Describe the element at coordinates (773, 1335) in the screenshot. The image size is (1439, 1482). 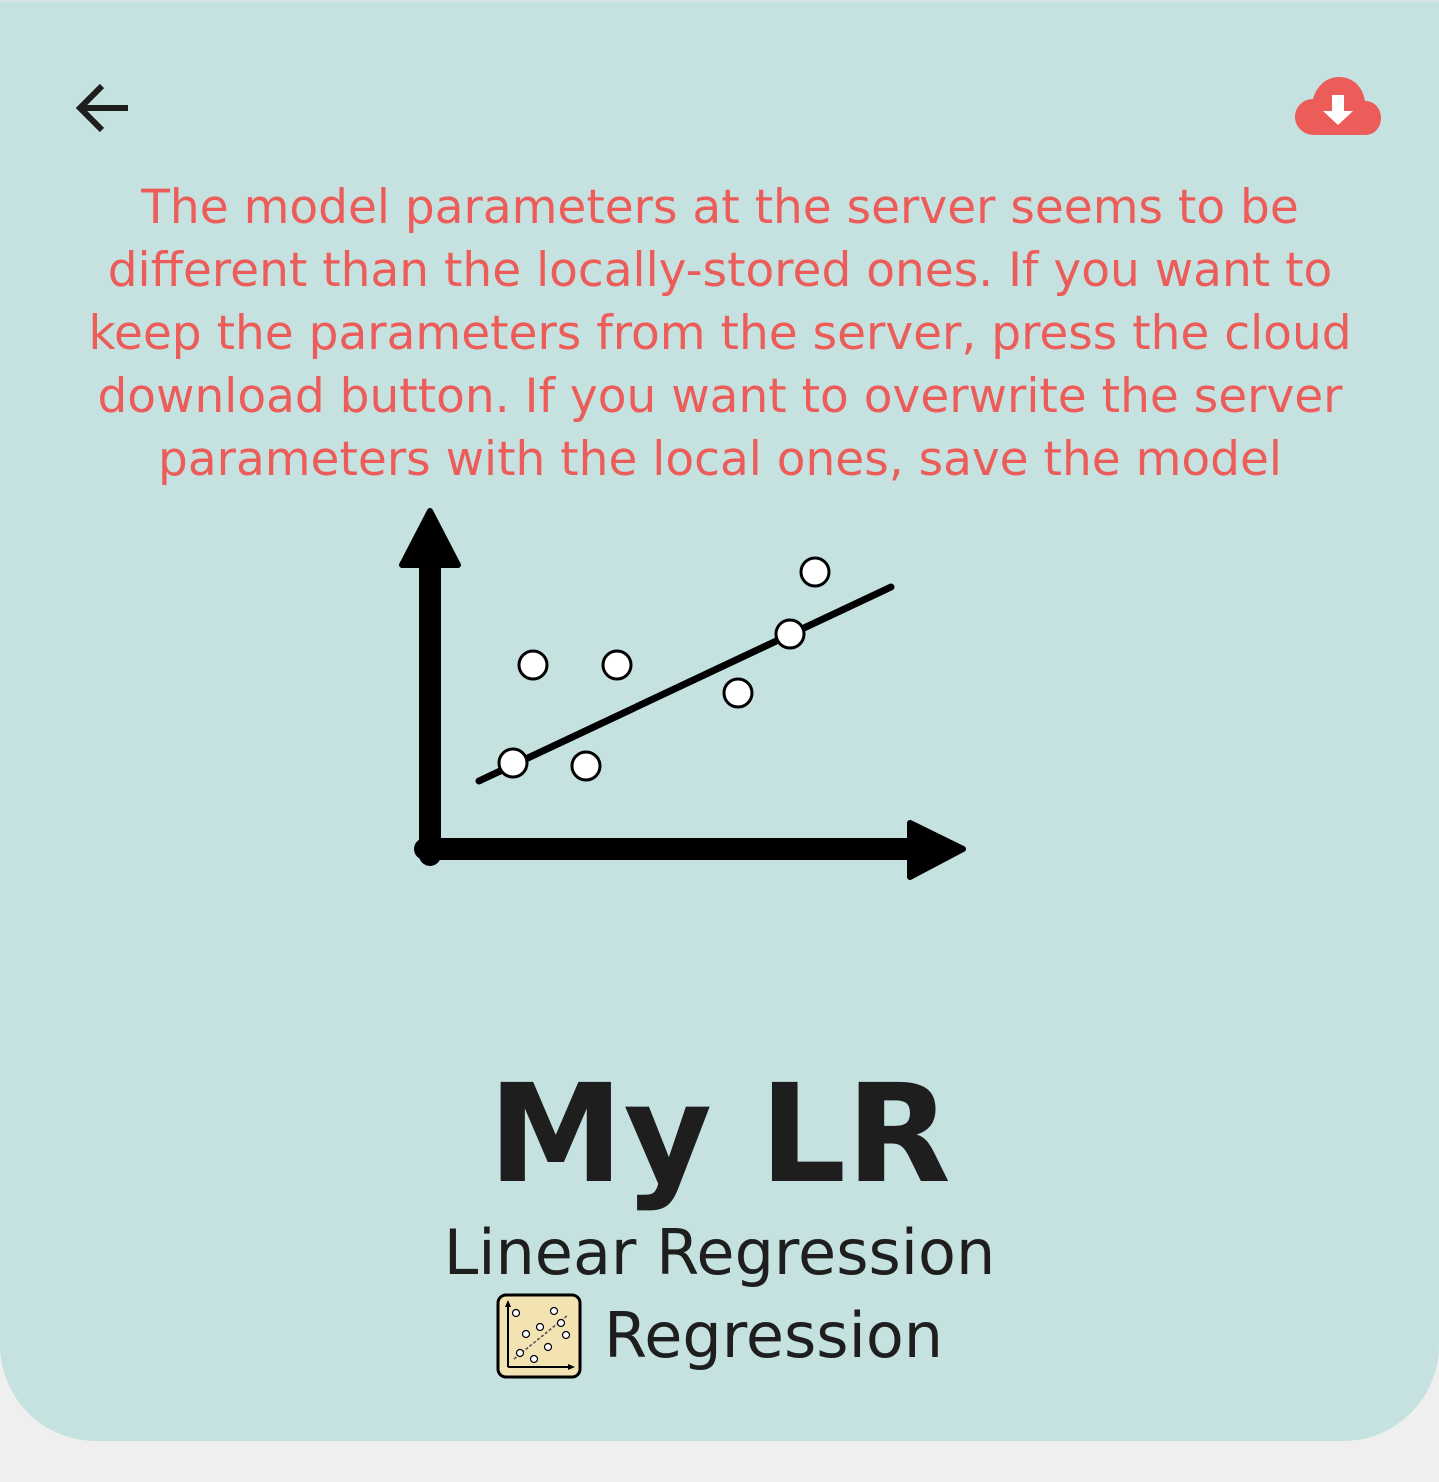
I see `model-category-label: Regression` at that location.